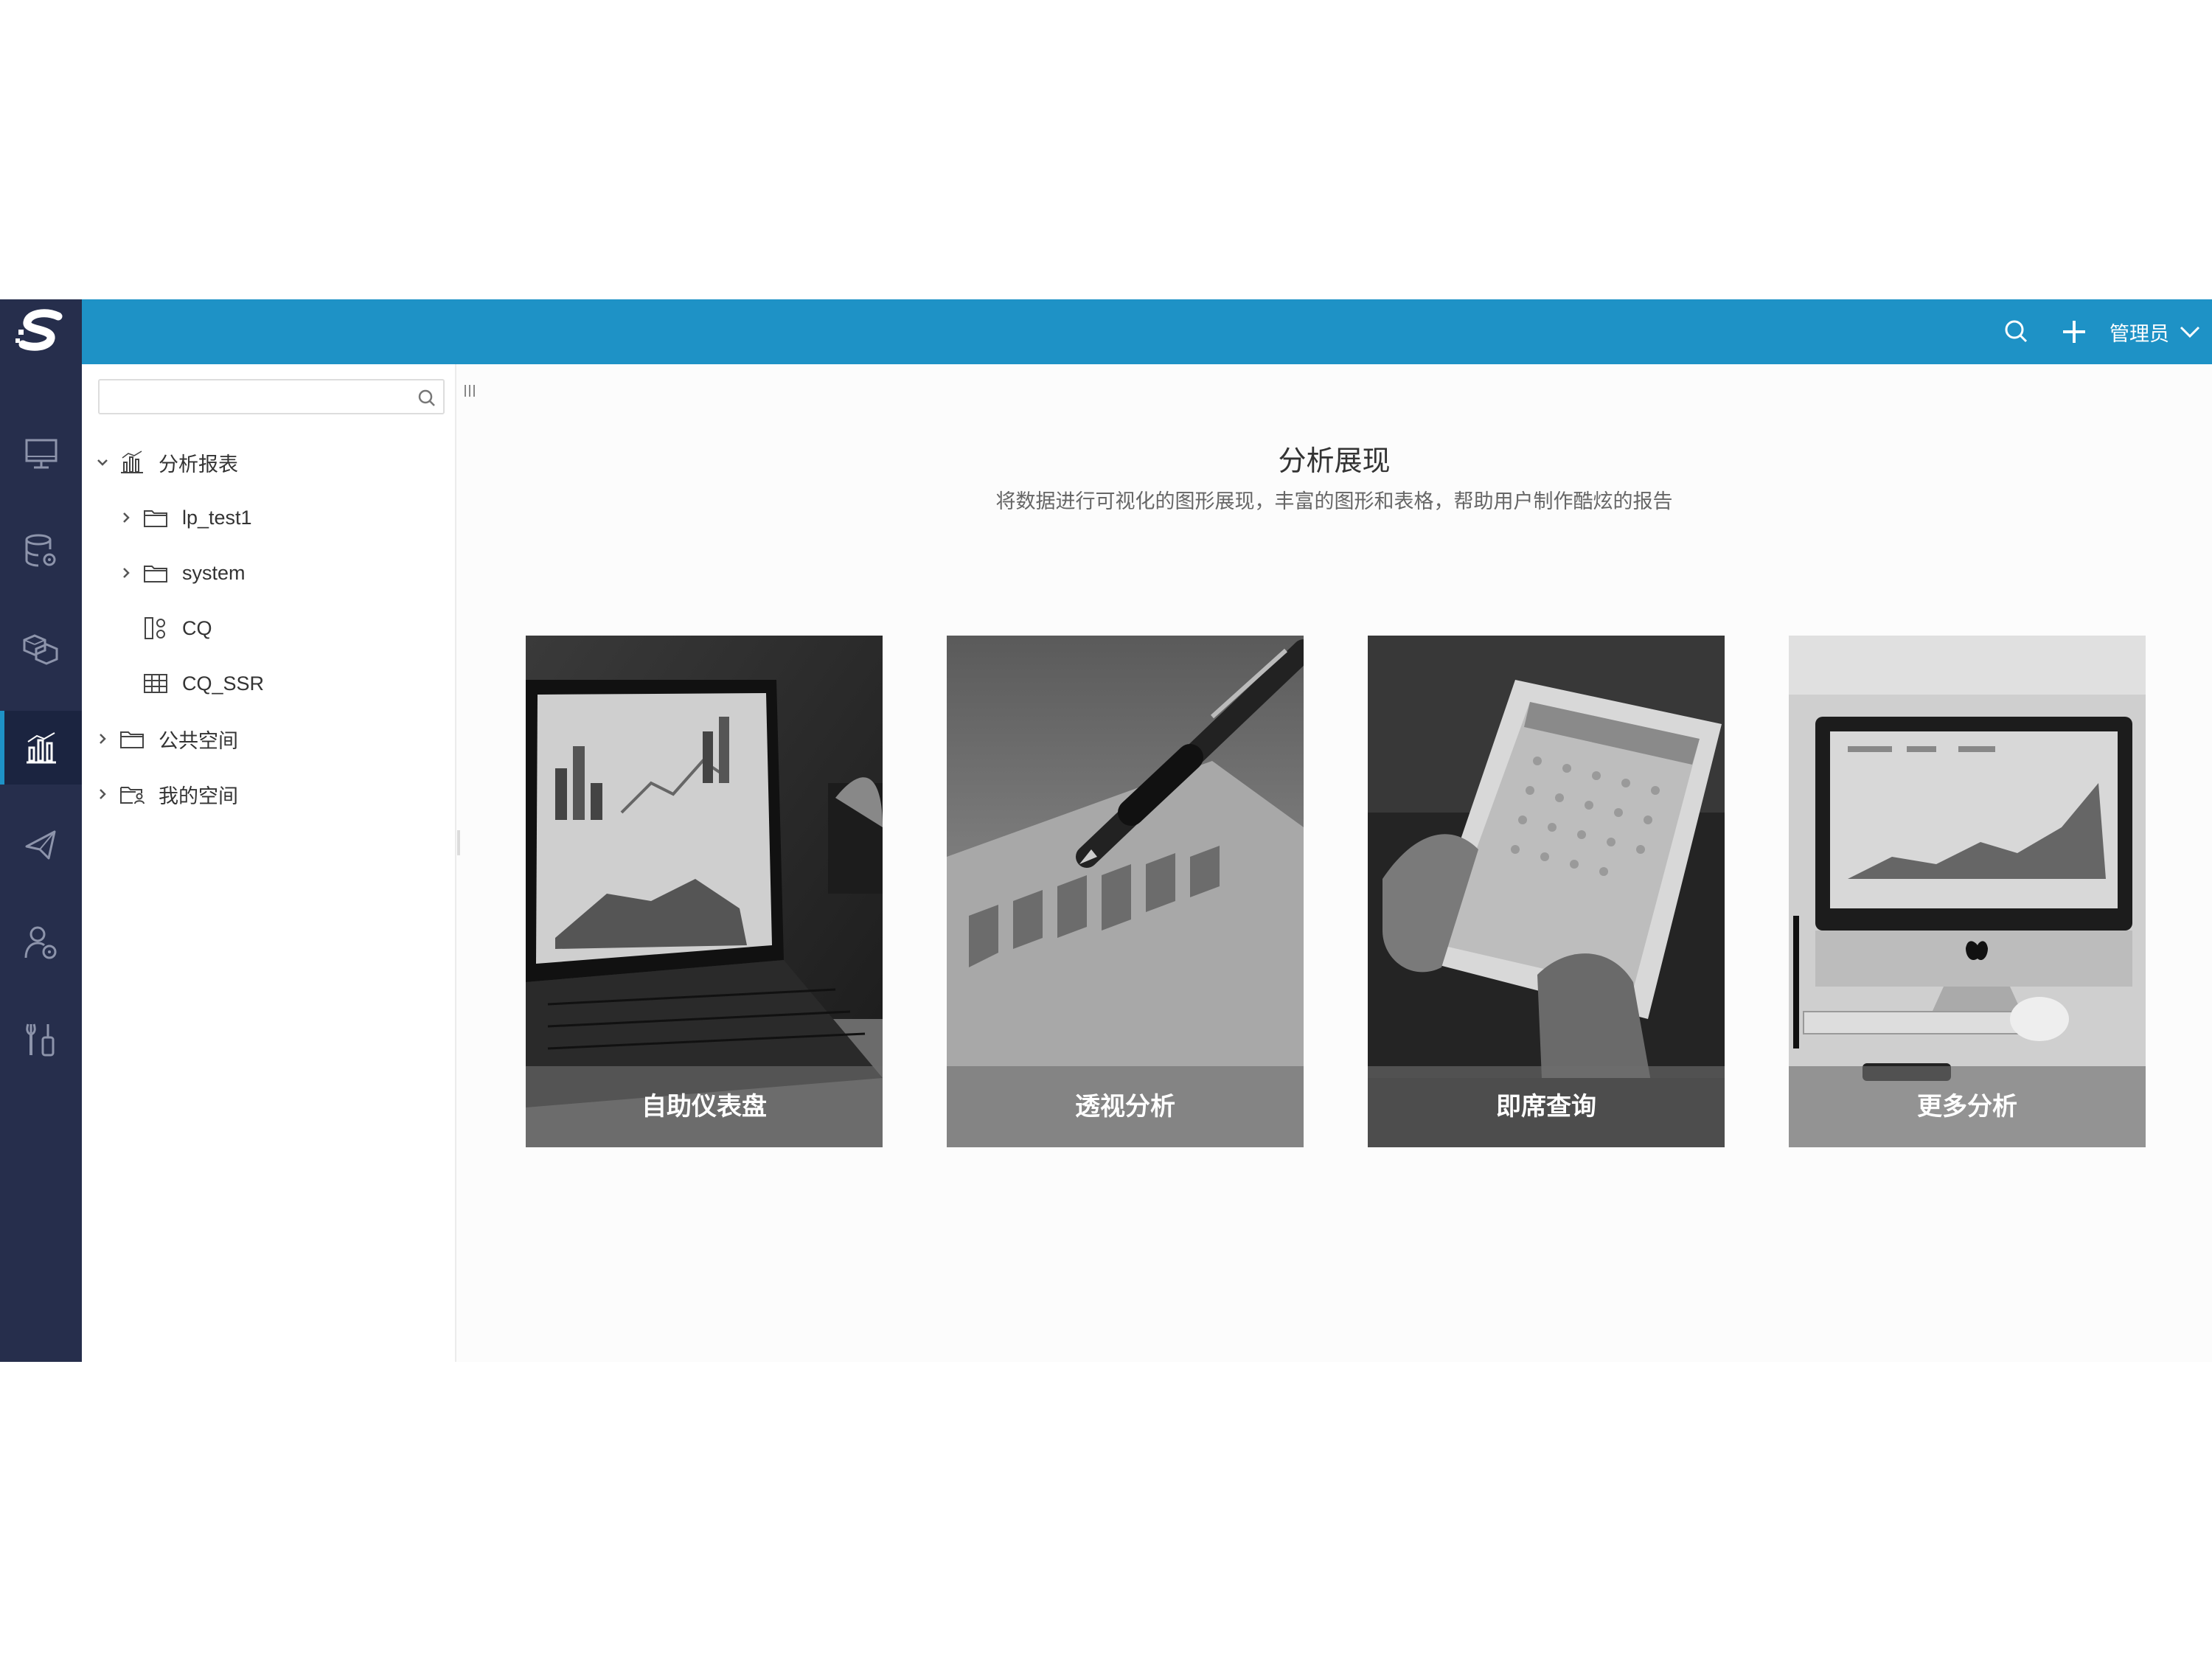 The image size is (2212, 1659). Describe the element at coordinates (132, 794) in the screenshot. I see `user-folder-icon` at that location.